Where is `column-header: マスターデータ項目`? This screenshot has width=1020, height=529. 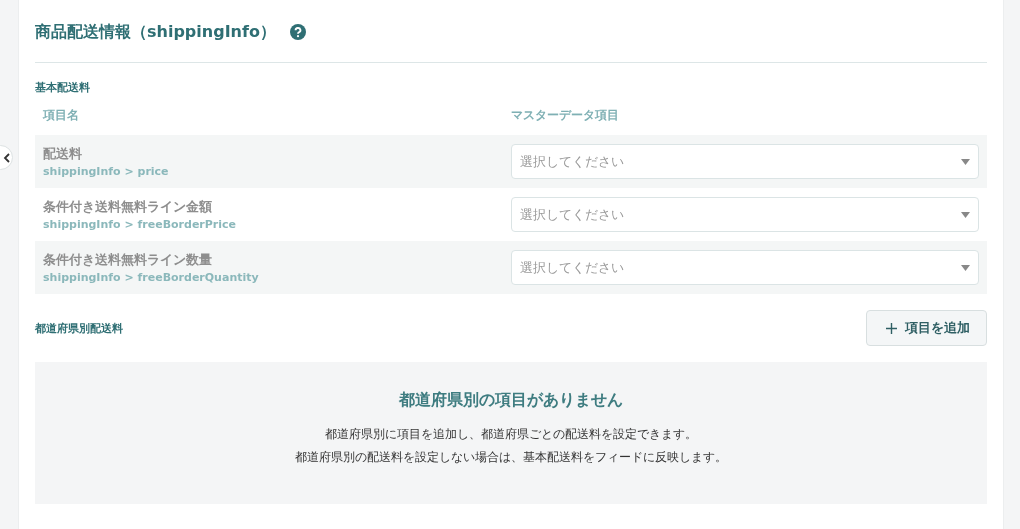
column-header: マスターデータ項目 is located at coordinates (565, 115).